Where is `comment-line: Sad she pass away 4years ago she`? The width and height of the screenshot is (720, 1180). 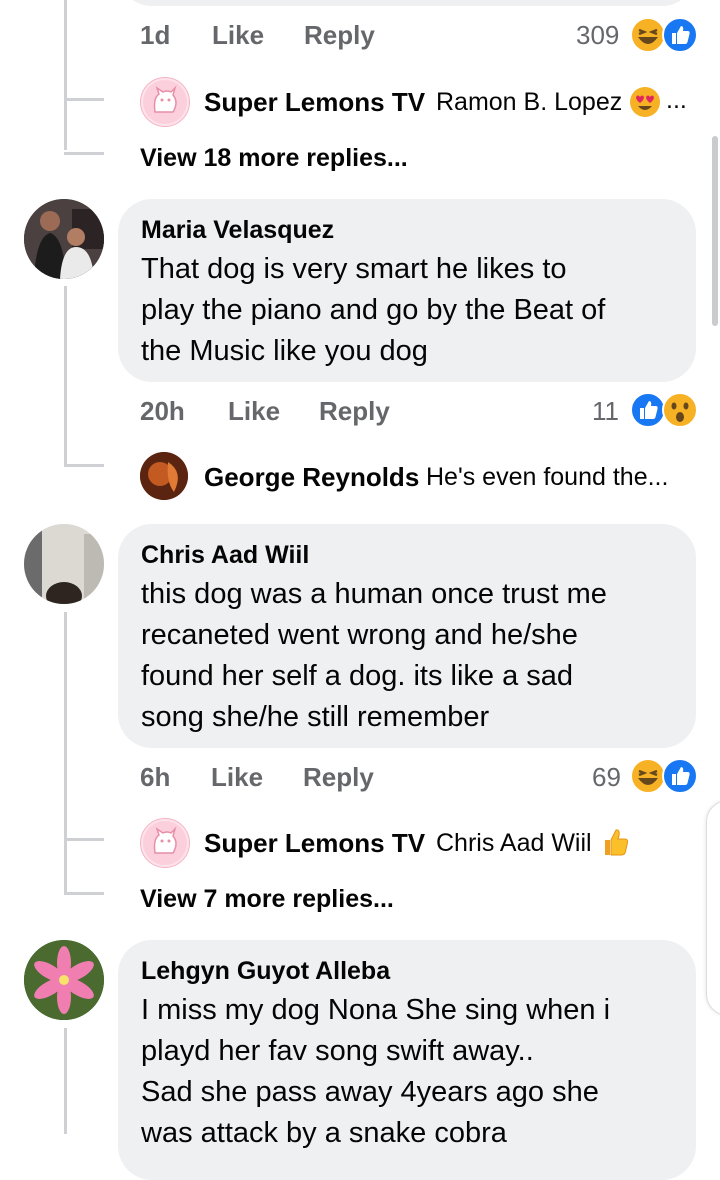
comment-line: Sad she pass away 4years ago she is located at coordinates (370, 1092).